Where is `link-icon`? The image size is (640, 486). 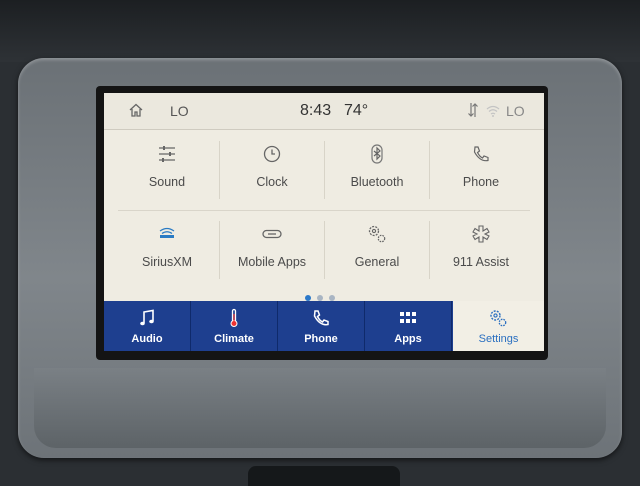 link-icon is located at coordinates (272, 234).